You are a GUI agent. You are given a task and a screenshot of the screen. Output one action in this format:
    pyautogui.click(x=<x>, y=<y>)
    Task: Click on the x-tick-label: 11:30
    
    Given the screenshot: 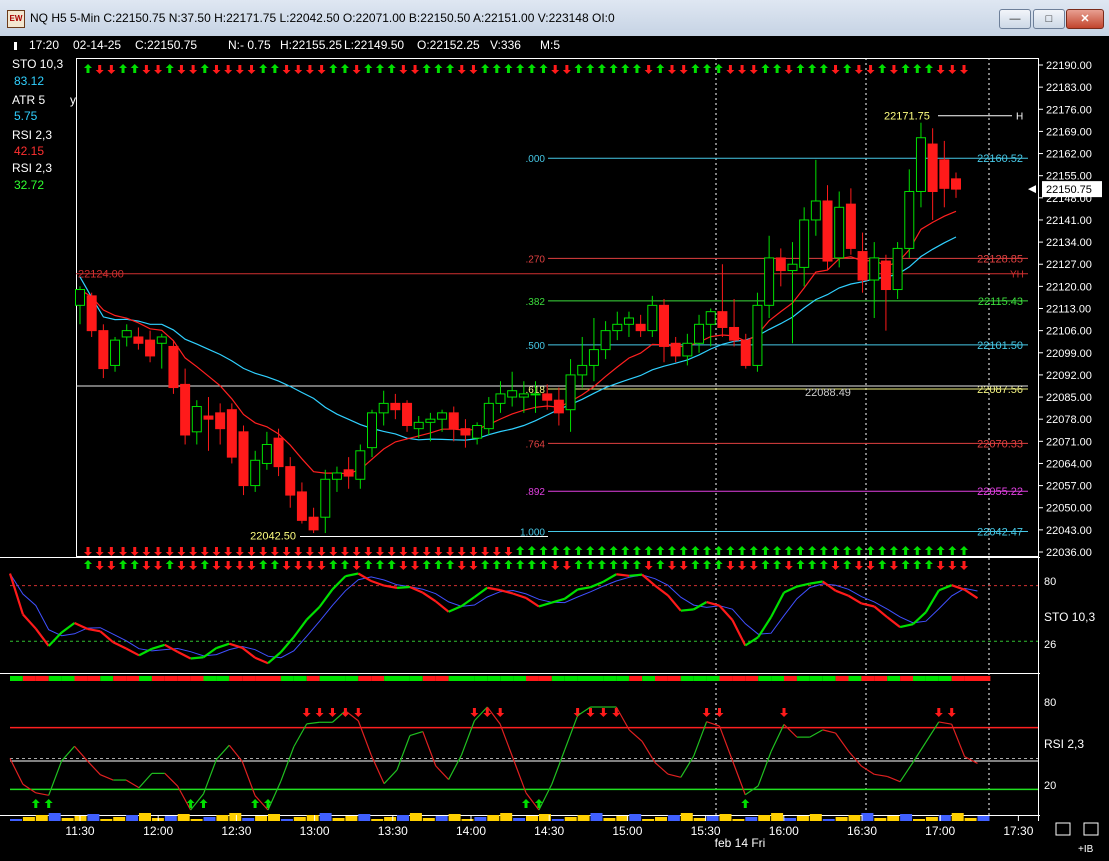 What is the action you would take?
    pyautogui.click(x=79, y=831)
    